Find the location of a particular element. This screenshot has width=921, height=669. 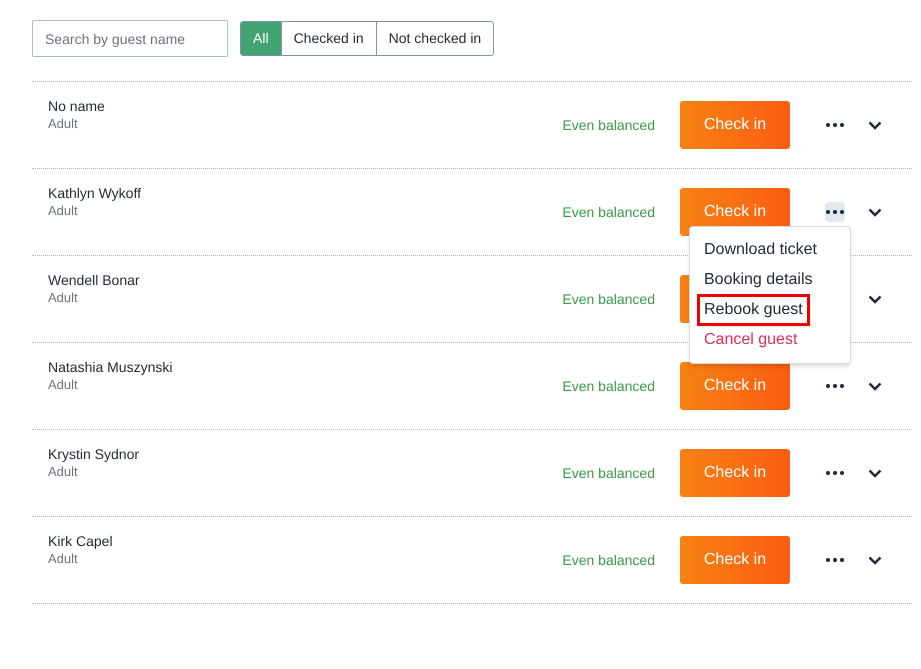

menu-item: Booking details is located at coordinates (758, 280).